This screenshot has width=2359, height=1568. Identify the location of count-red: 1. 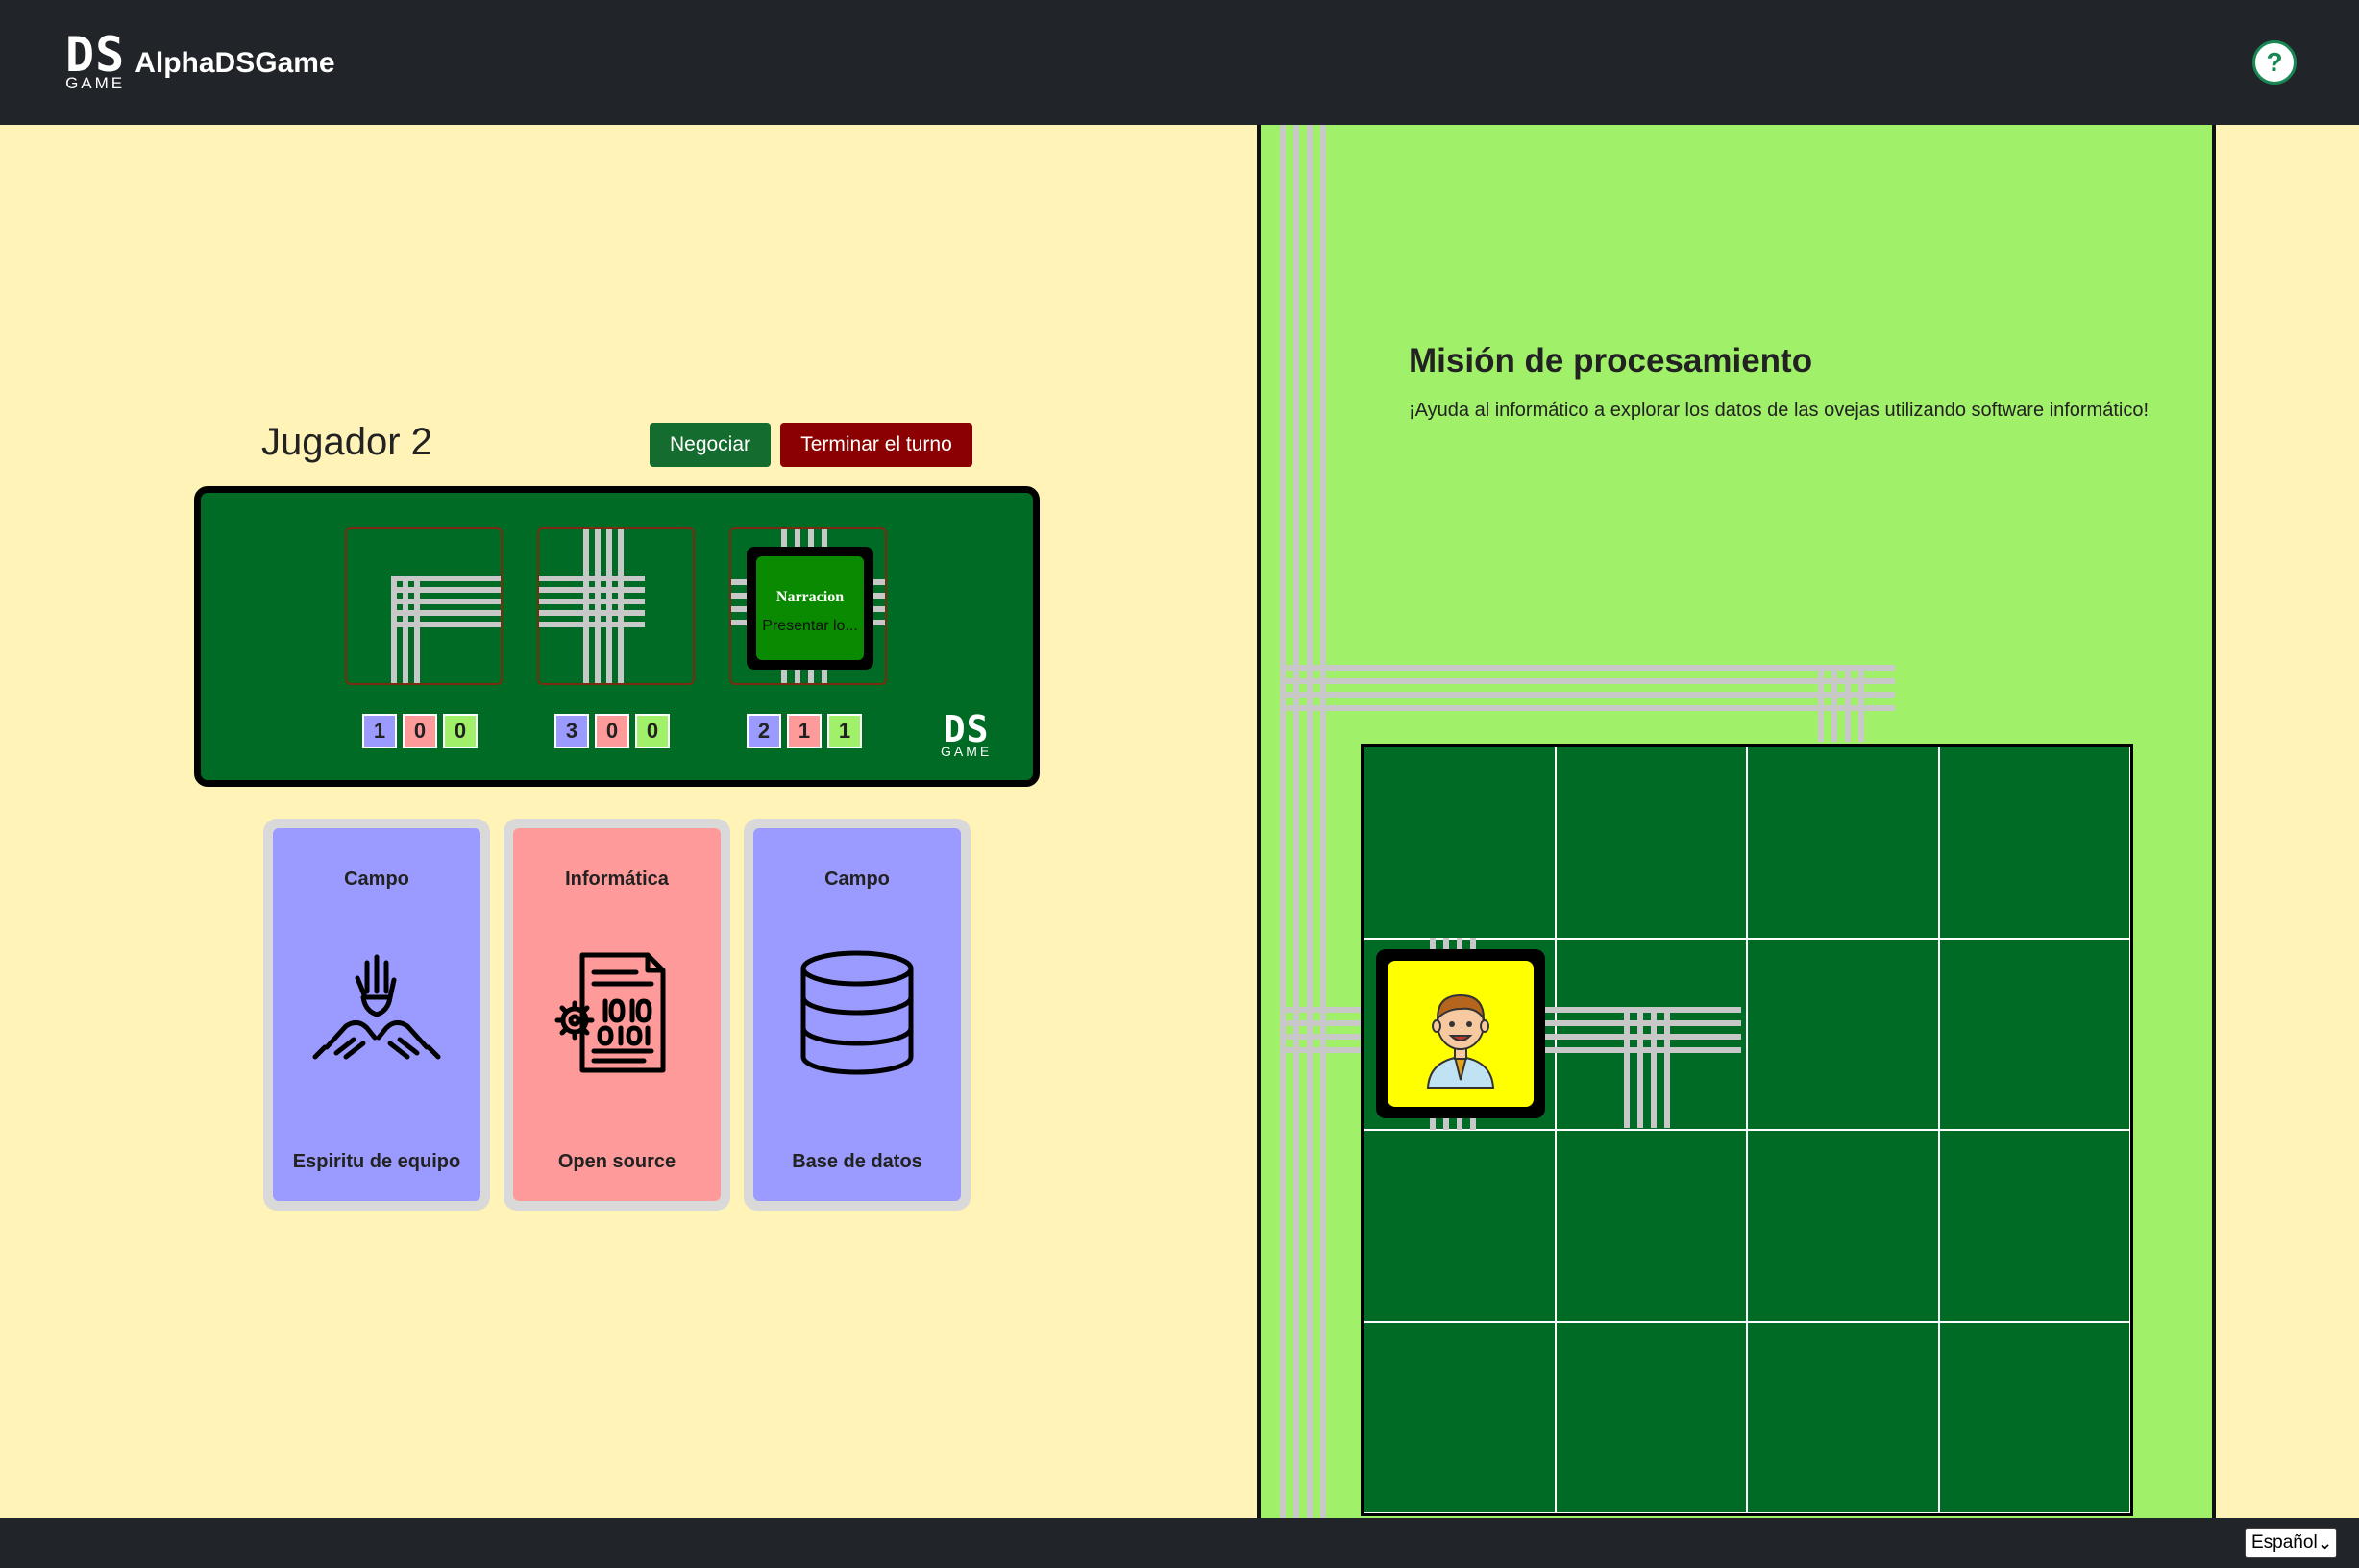
(805, 731).